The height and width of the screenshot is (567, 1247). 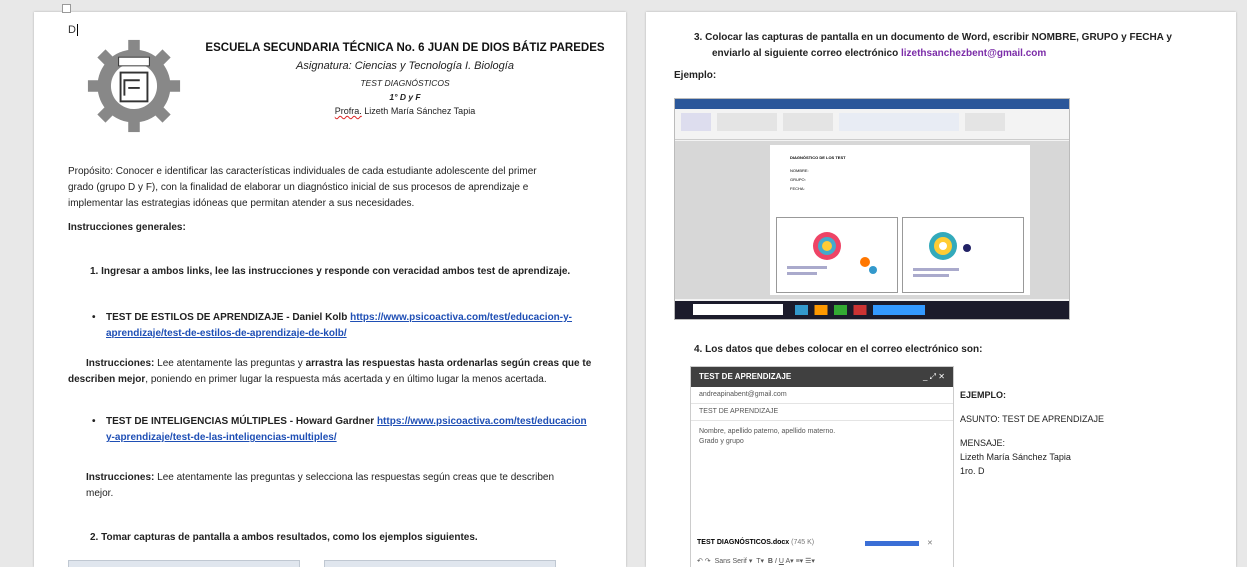 What do you see at coordinates (134, 86) in the screenshot?
I see `school-logo-icon` at bounding box center [134, 86].